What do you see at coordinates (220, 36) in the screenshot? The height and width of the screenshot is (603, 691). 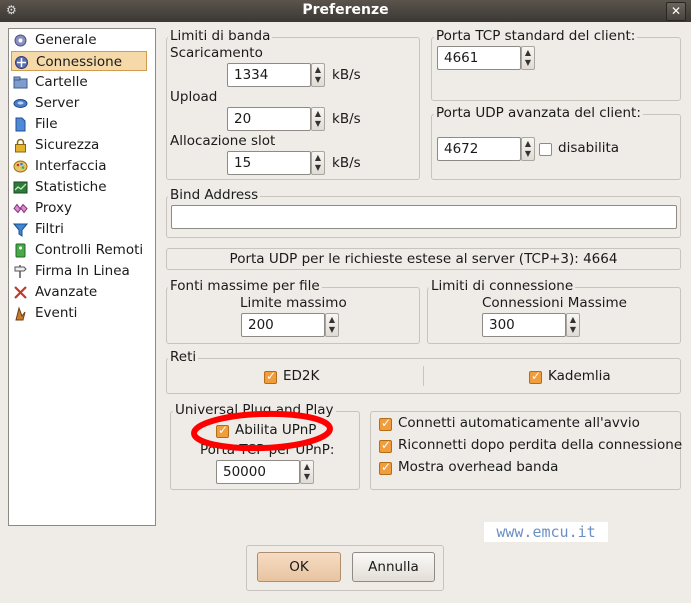 I see `bandwidth-title: Limiti di banda` at bounding box center [220, 36].